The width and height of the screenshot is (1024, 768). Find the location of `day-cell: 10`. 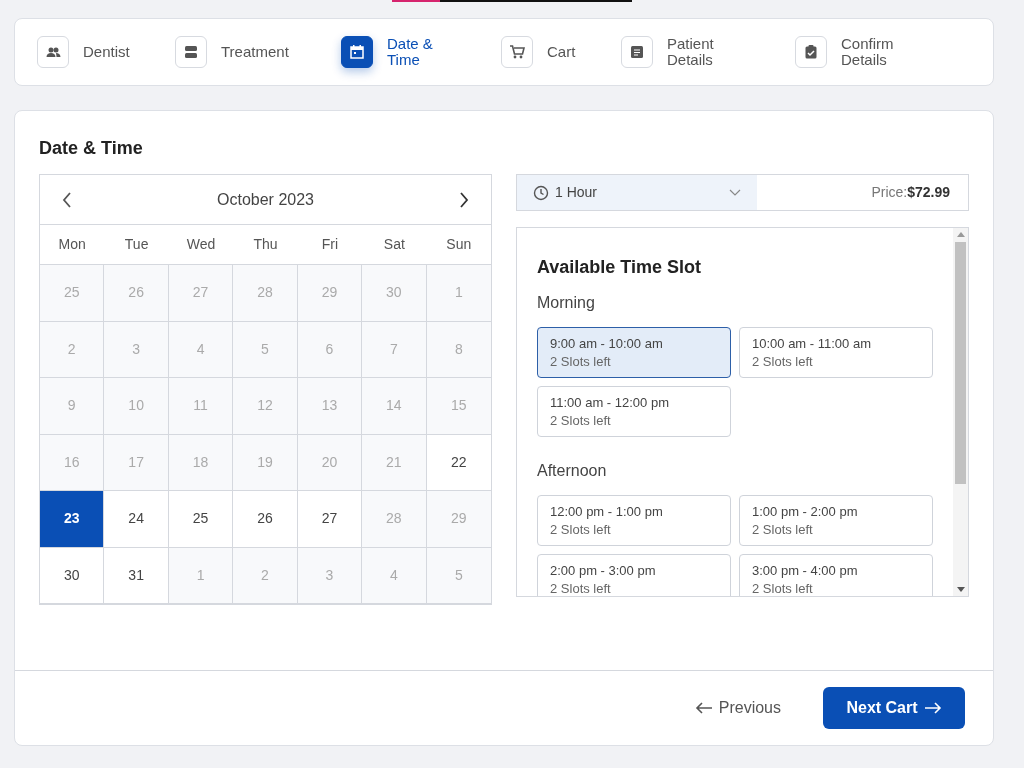

day-cell: 10 is located at coordinates (136, 406).